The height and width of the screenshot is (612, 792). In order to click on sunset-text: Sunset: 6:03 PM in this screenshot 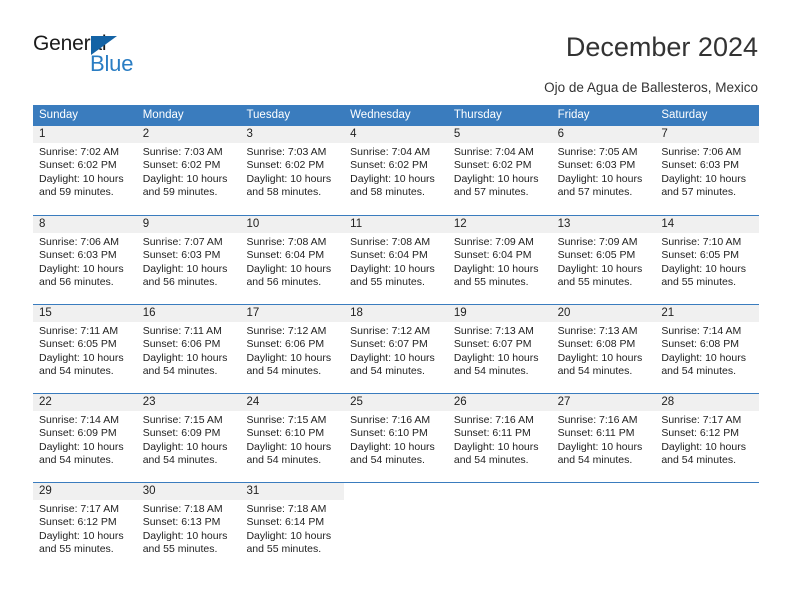, I will do `click(700, 165)`.